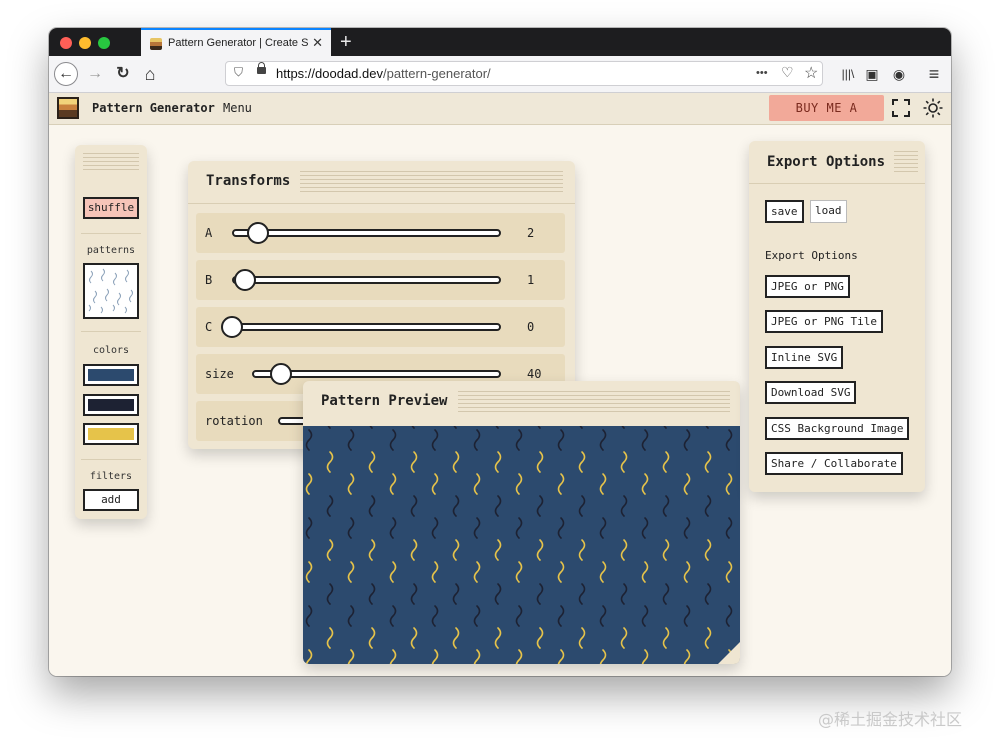 This screenshot has height=746, width=1000. I want to click on export-jpeg-png-tile-button: JPEG or PNG Tile, so click(824, 321).